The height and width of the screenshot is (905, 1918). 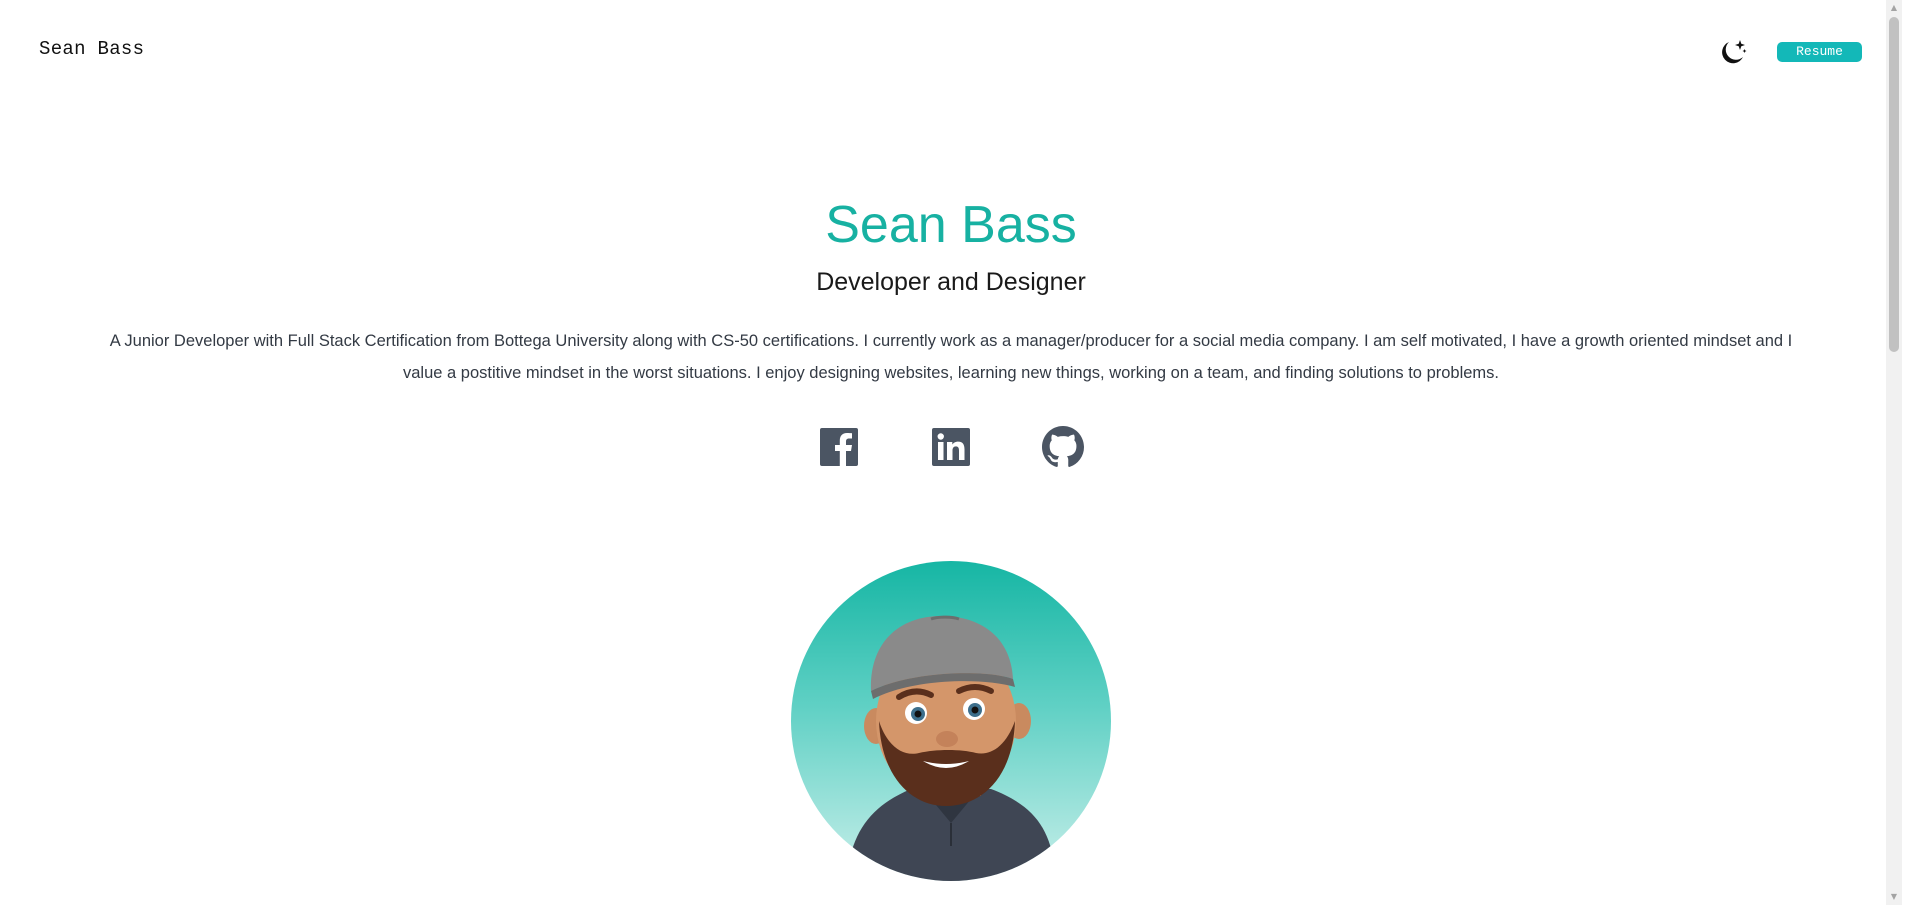 I want to click on avatar, so click(x=951, y=721).